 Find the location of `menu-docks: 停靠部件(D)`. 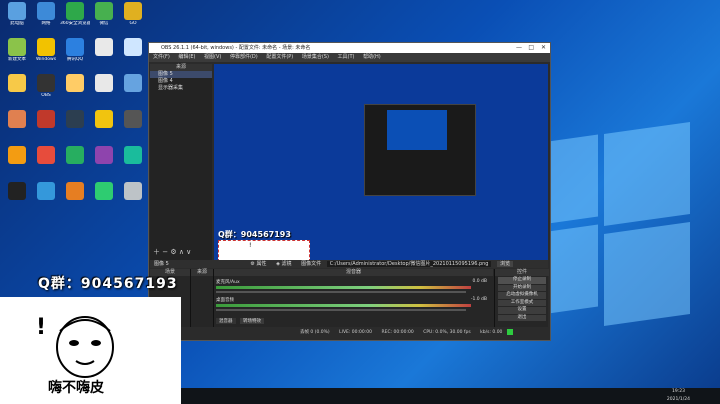

menu-docks: 停靠部件(D) is located at coordinates (244, 57).